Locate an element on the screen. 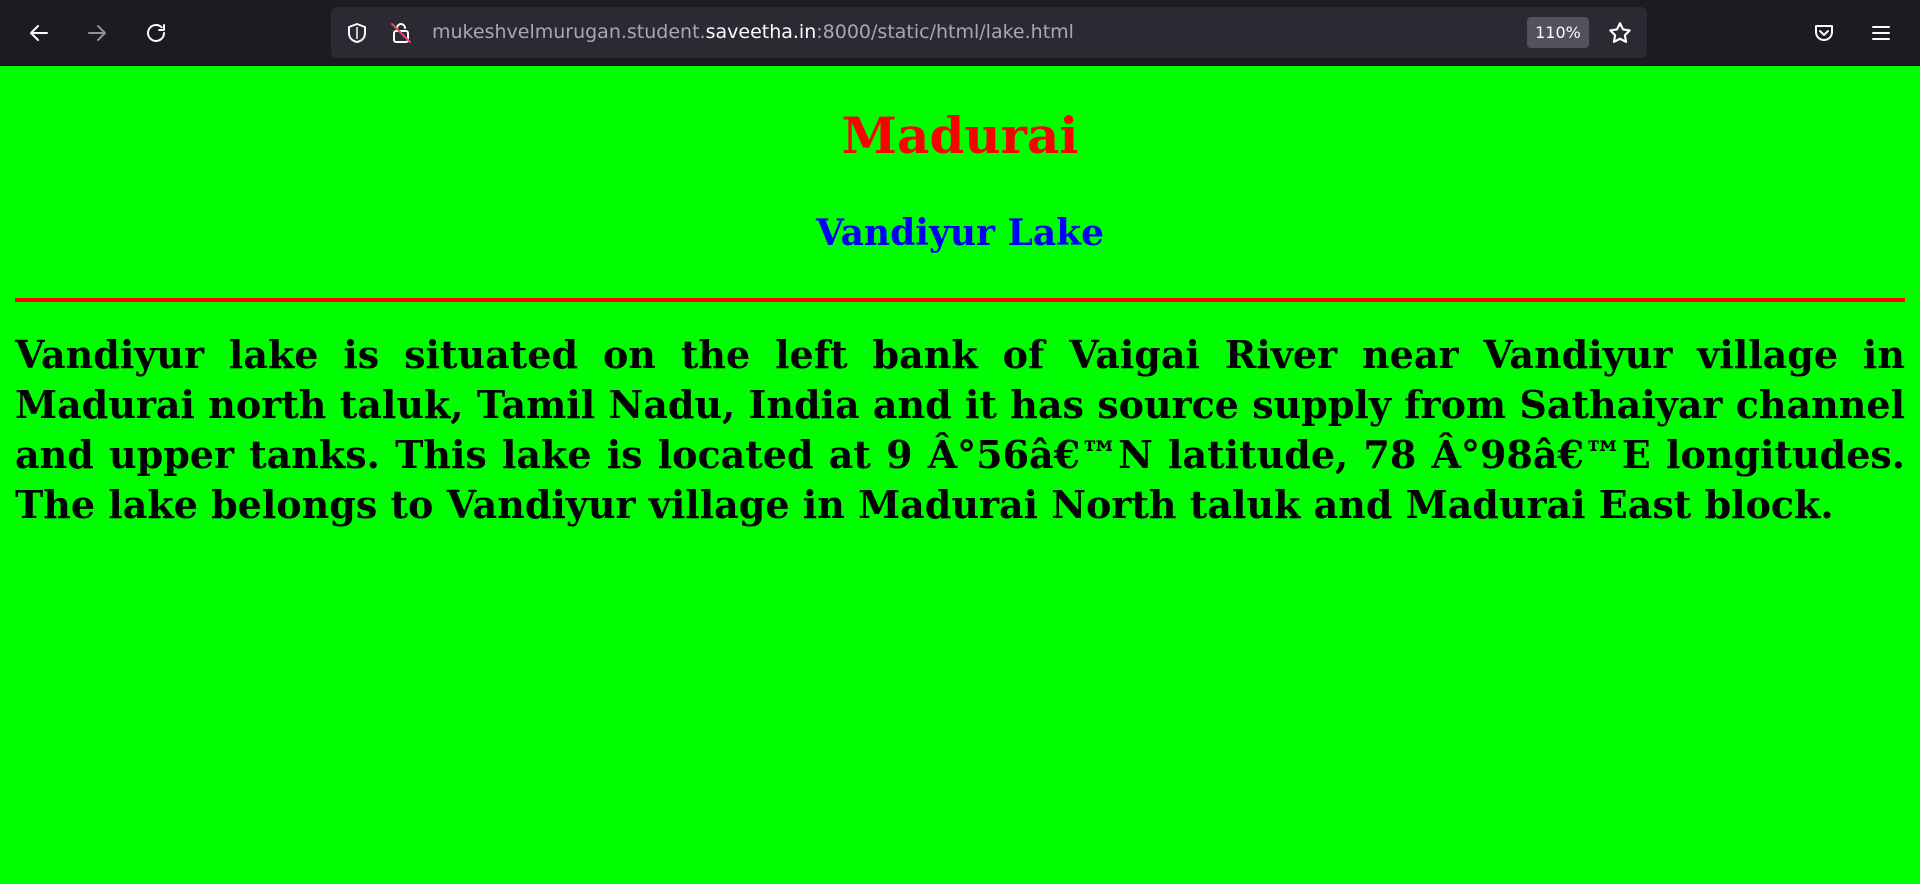 The height and width of the screenshot is (884, 1920). site-security-button is located at coordinates (401, 33).